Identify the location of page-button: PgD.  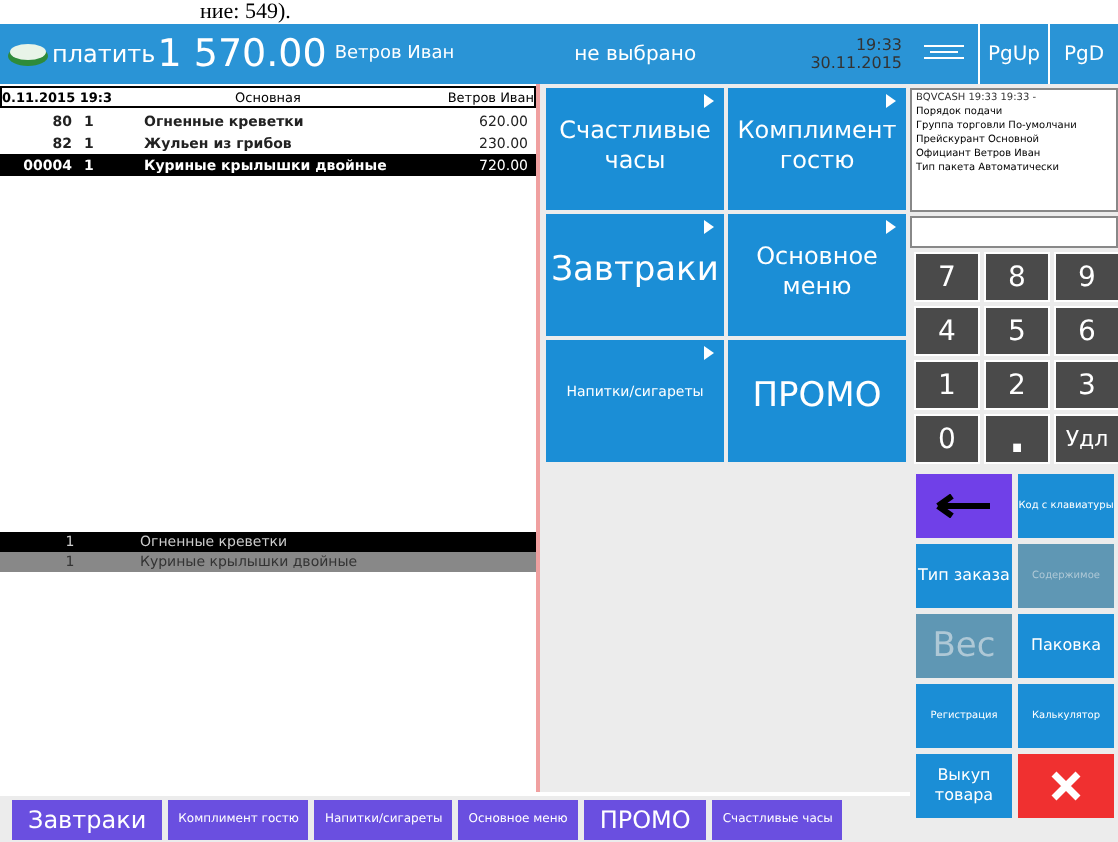
(1084, 54).